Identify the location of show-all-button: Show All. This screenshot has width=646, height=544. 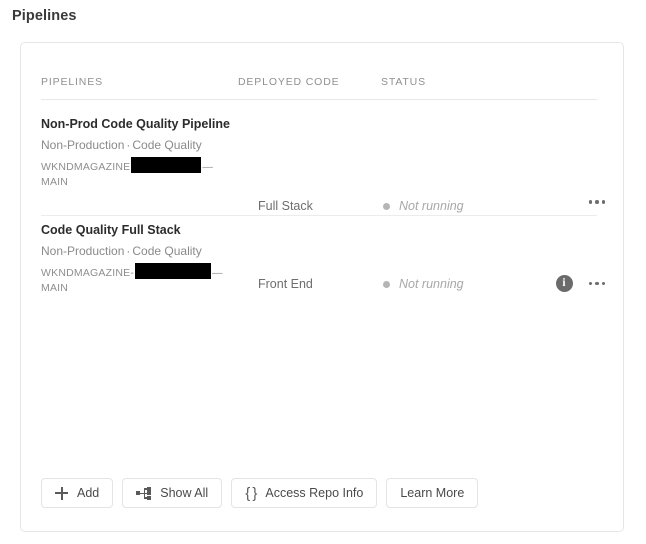
(172, 493).